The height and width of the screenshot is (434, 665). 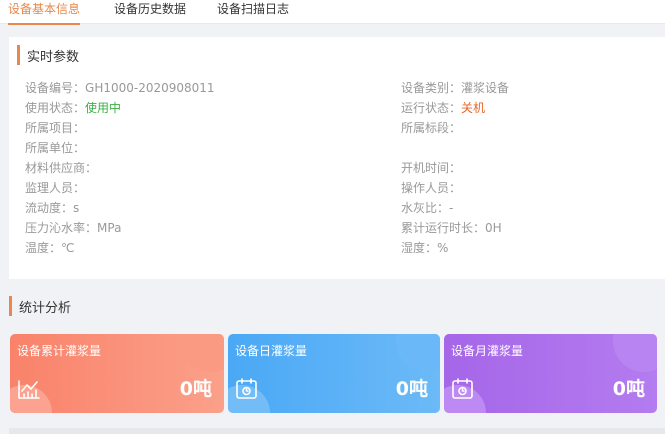 What do you see at coordinates (73, 108) in the screenshot?
I see `field-usage-status: 使用状态：使用中` at bounding box center [73, 108].